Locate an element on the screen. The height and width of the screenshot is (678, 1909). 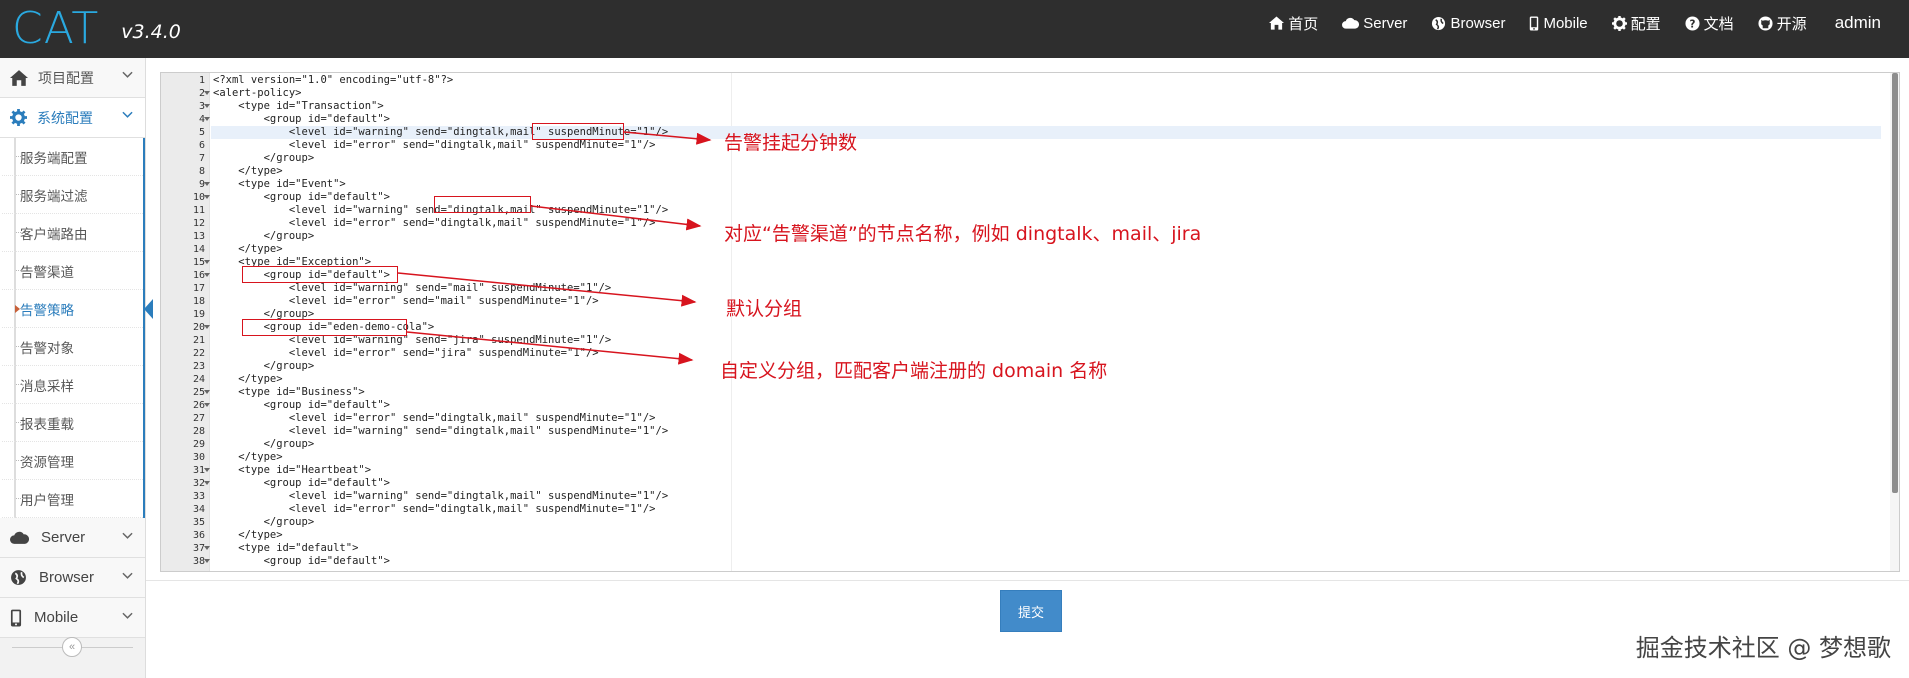
code-line: <type id="Event"> is located at coordinates (1046, 184).